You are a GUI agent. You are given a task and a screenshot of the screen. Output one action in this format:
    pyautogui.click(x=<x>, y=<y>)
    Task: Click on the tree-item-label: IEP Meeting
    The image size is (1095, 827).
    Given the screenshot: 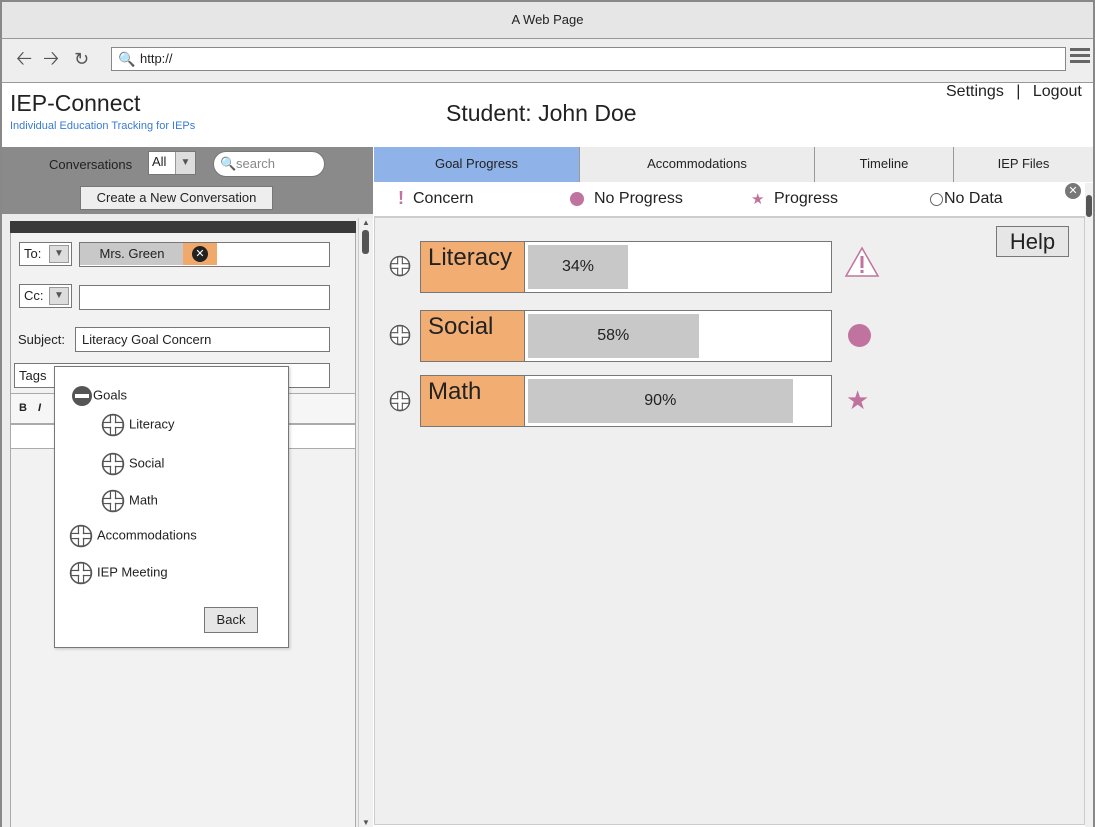 What is the action you would take?
    pyautogui.click(x=132, y=572)
    